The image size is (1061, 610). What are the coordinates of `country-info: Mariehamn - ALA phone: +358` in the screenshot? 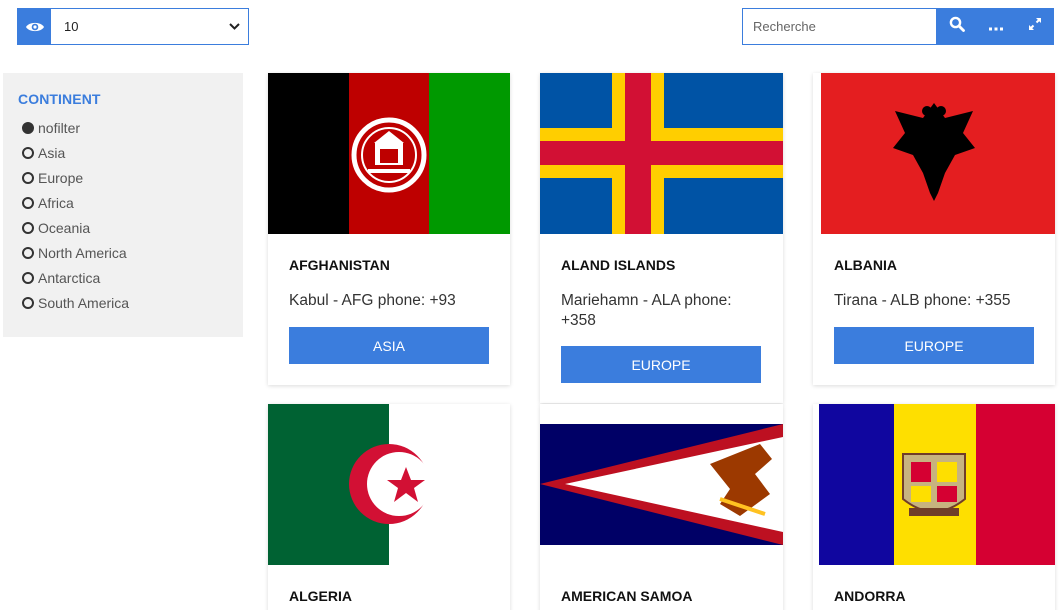 It's located at (646, 310).